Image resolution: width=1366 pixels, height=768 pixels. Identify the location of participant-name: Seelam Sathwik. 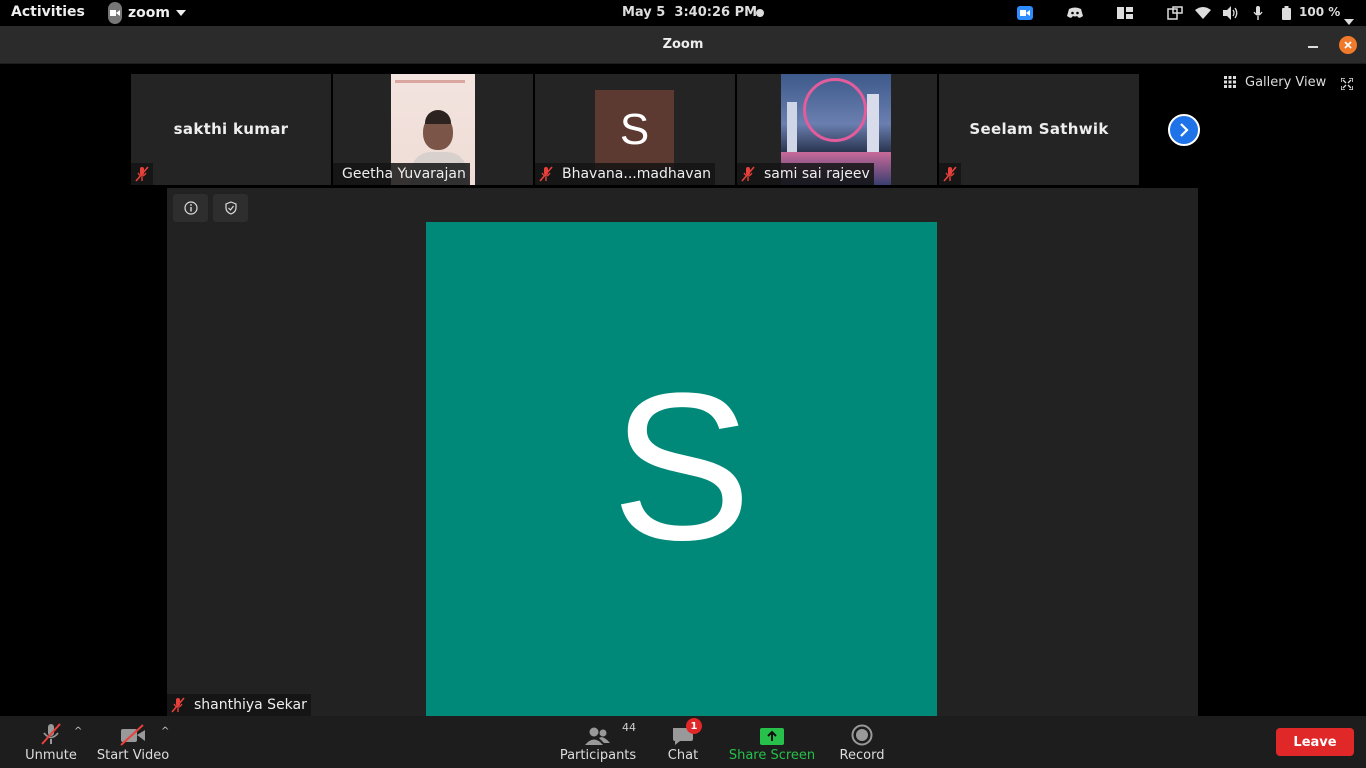
(1039, 129).